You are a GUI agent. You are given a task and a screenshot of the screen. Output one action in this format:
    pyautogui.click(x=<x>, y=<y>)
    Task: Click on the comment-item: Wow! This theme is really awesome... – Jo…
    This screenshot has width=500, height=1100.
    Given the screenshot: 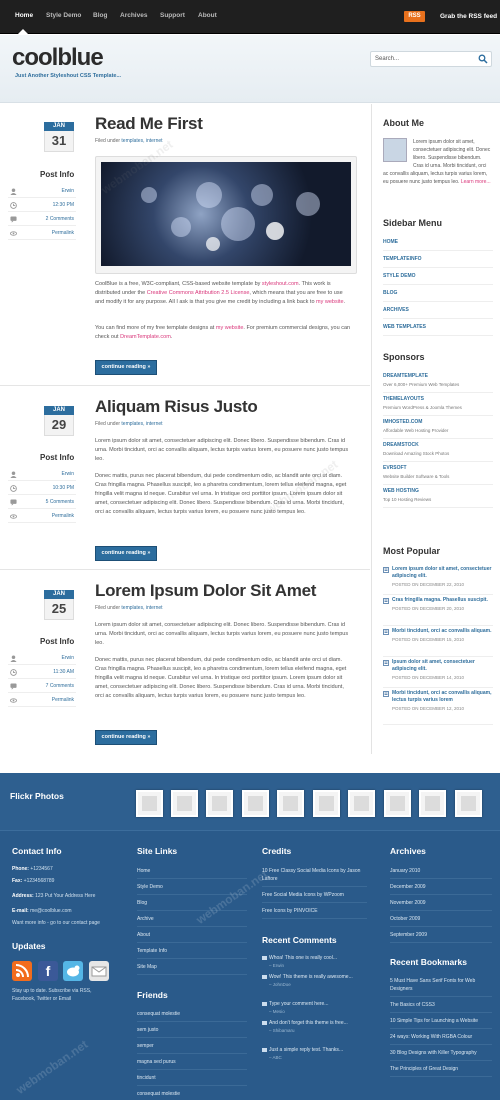 What is the action you would take?
    pyautogui.click(x=313, y=987)
    